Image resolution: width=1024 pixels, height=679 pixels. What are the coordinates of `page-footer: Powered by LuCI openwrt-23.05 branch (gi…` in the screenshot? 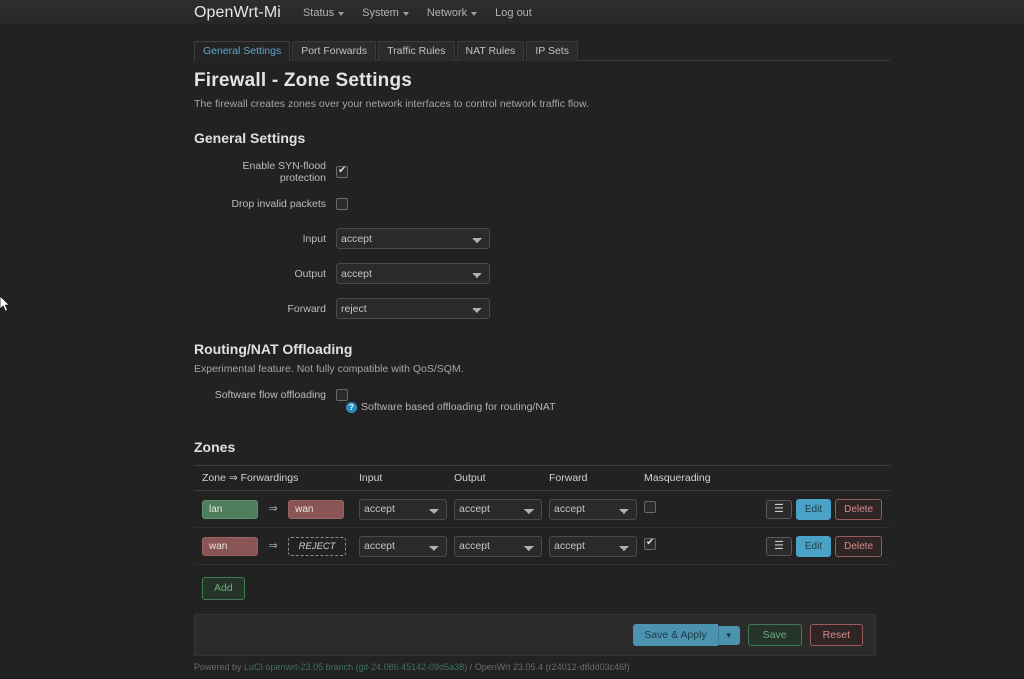 It's located at (412, 667).